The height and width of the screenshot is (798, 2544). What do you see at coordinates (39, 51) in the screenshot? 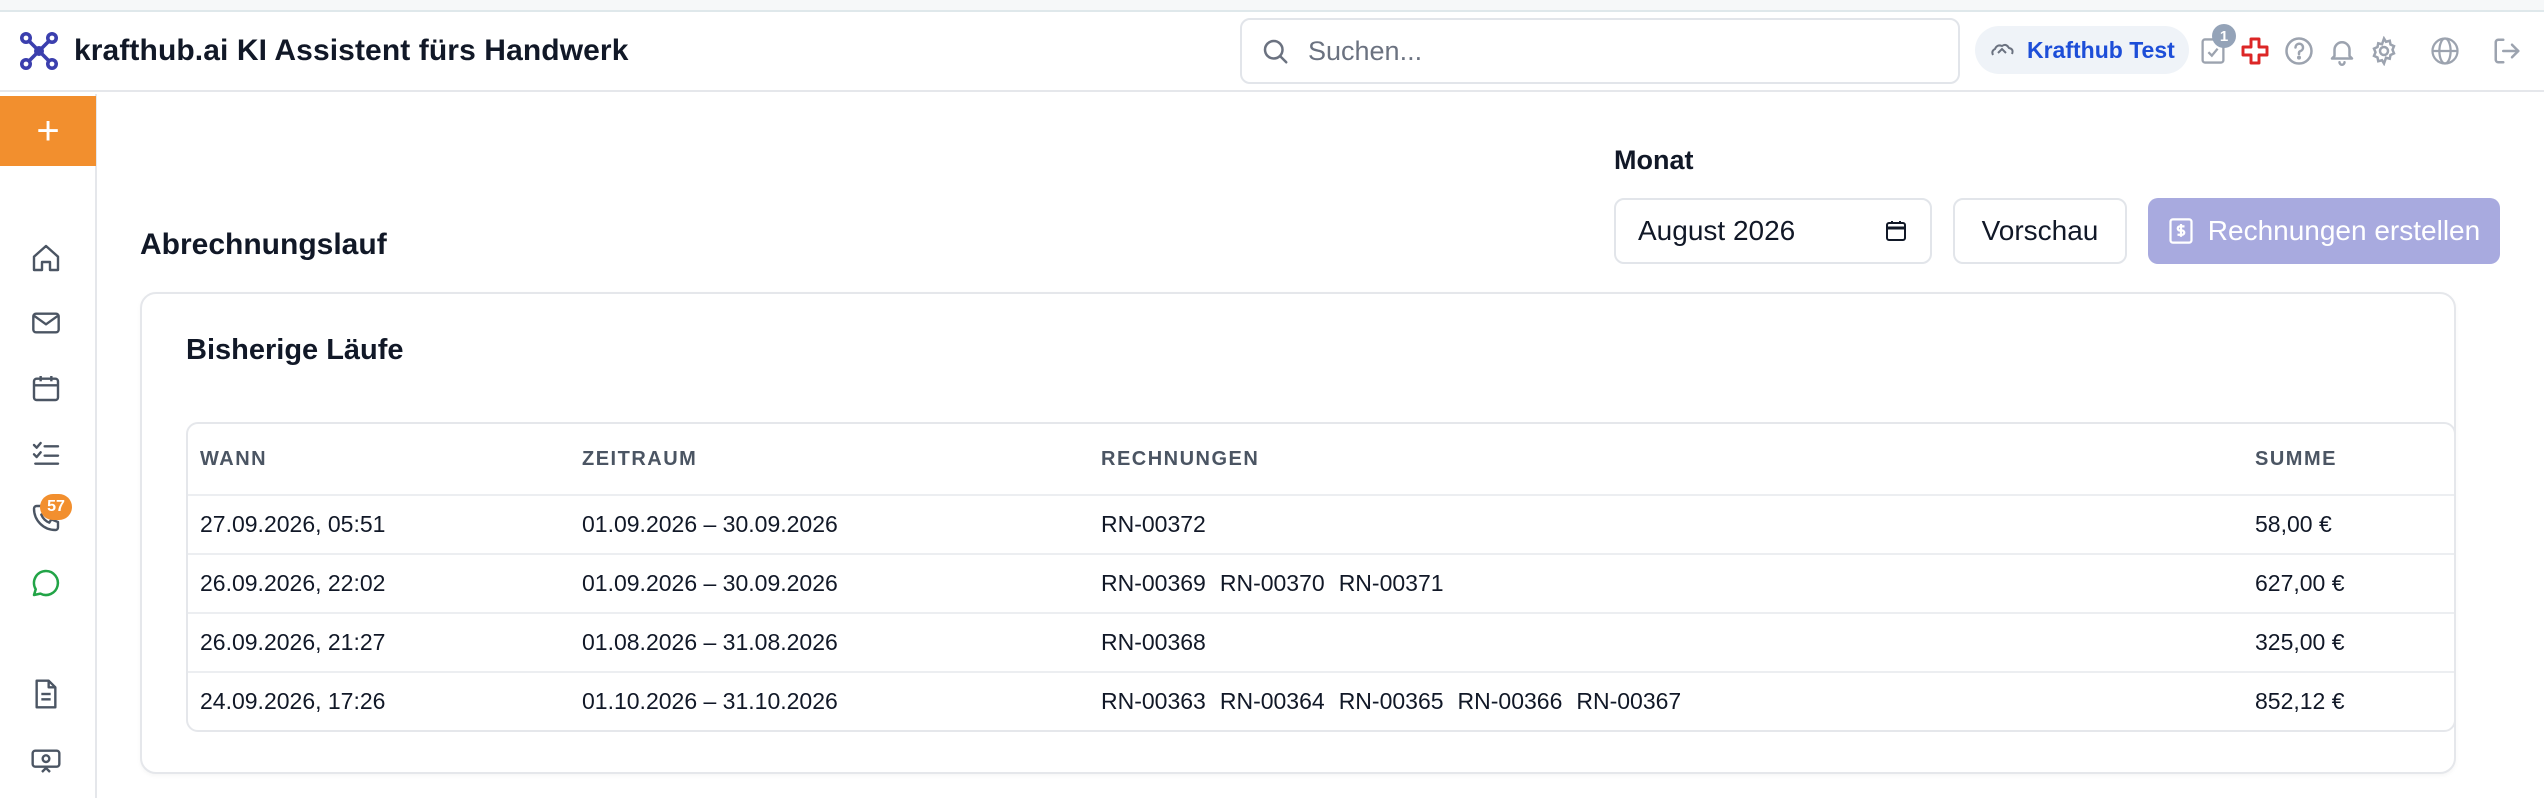
I see `krafthub-logo-icon` at bounding box center [39, 51].